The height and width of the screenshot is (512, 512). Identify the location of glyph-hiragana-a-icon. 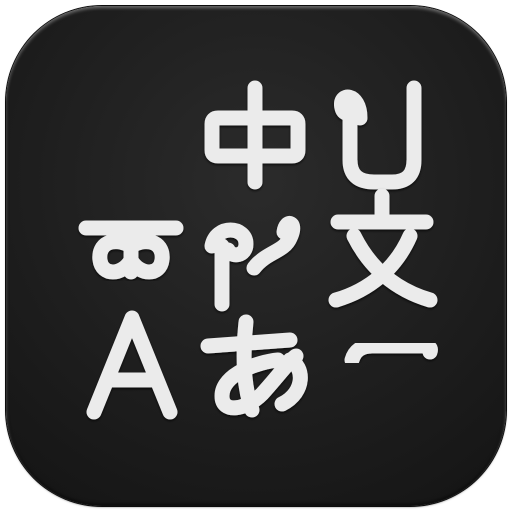
(254, 366).